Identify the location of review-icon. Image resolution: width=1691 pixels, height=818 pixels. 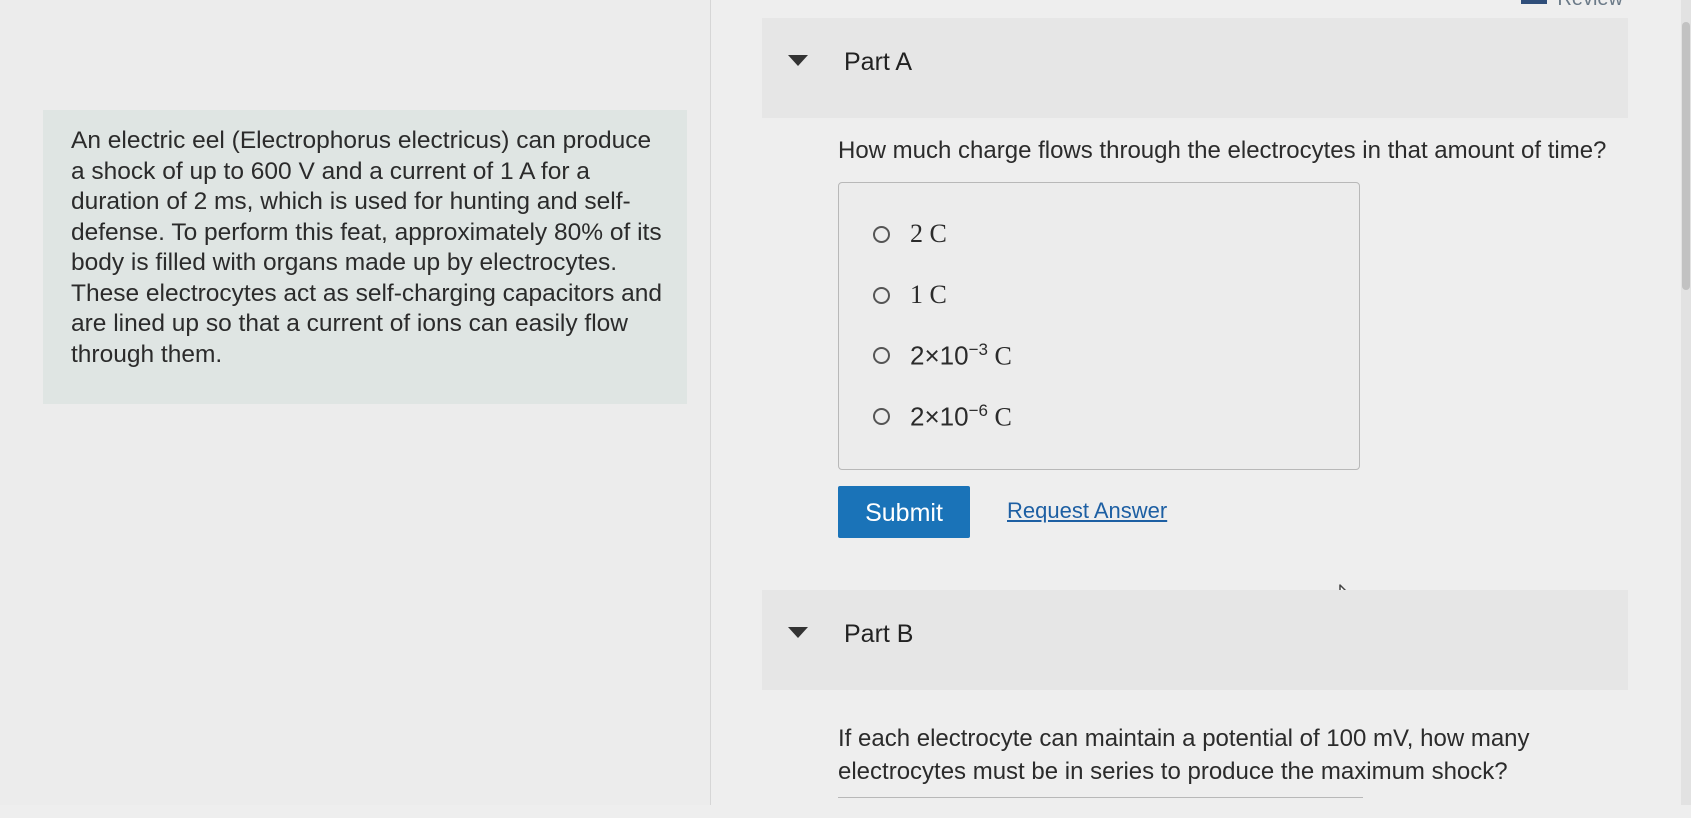
(1534, 2).